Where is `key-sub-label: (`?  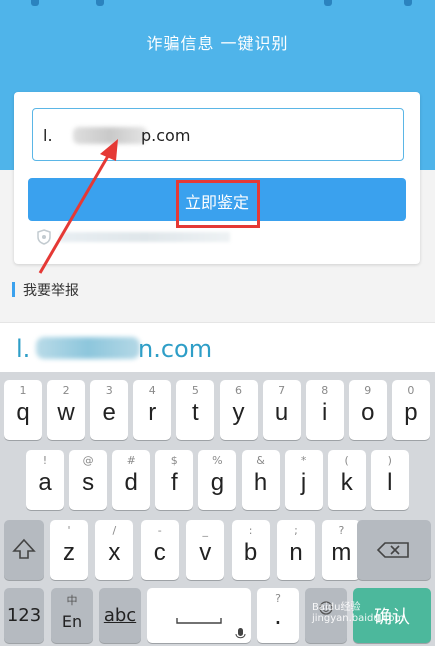
key-sub-label: ( is located at coordinates (346, 460).